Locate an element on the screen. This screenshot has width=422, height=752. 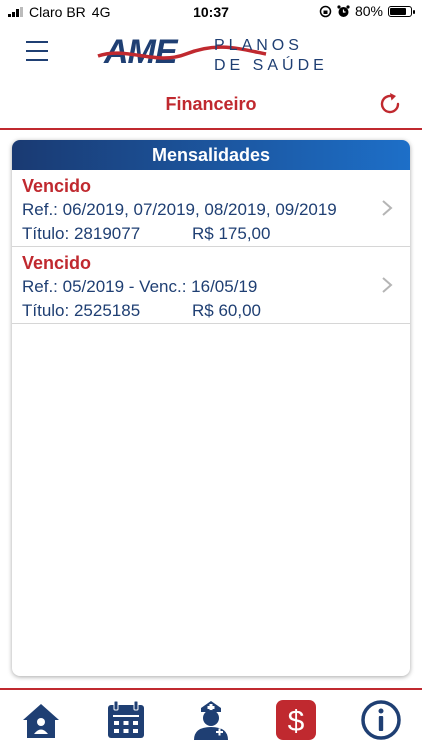
status-right: 80% is located at coordinates (367, 11).